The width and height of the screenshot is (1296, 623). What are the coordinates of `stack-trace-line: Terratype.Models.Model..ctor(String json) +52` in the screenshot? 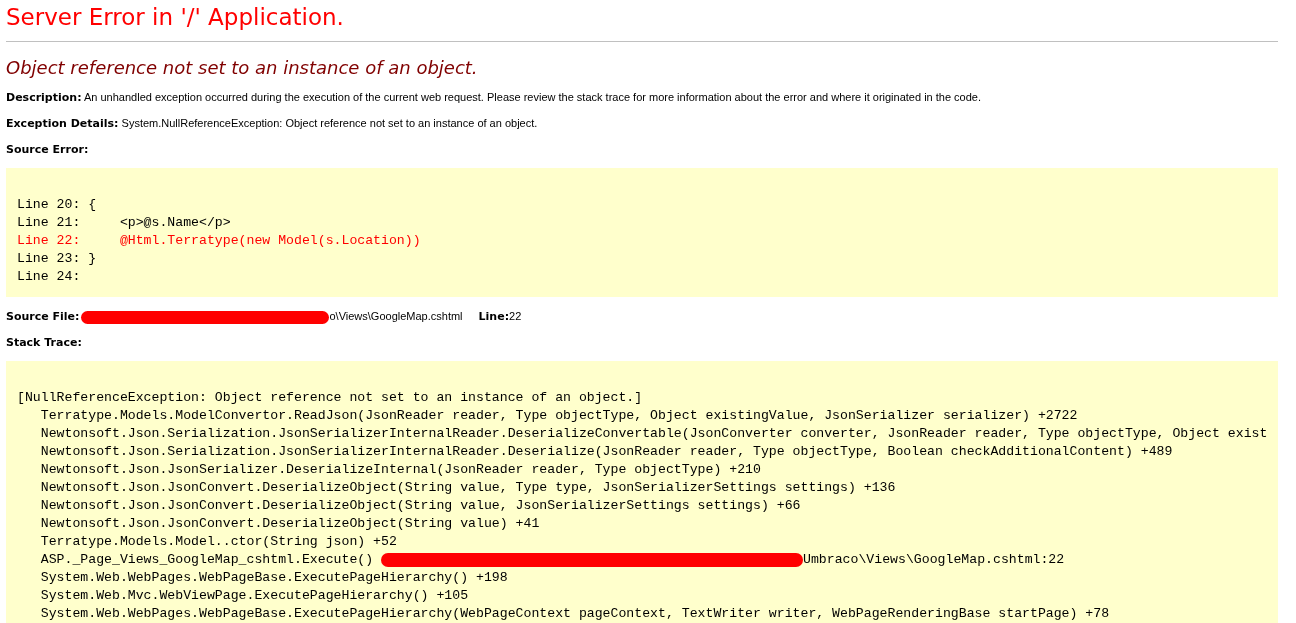 It's located at (218, 542).